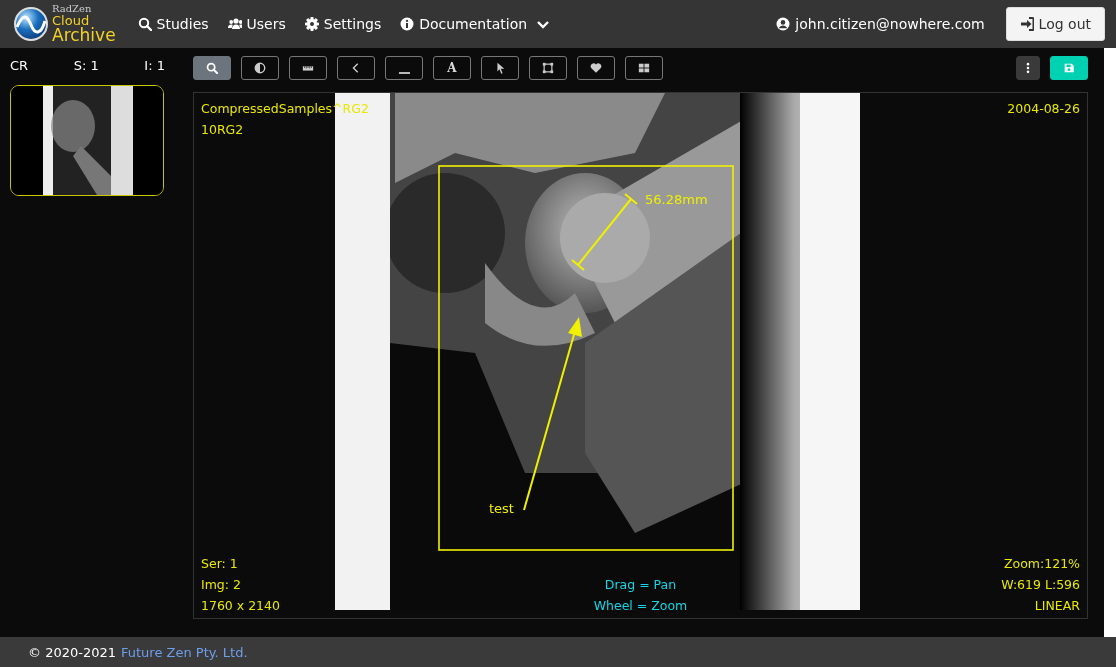  I want to click on heart-tool-button, so click(596, 68).